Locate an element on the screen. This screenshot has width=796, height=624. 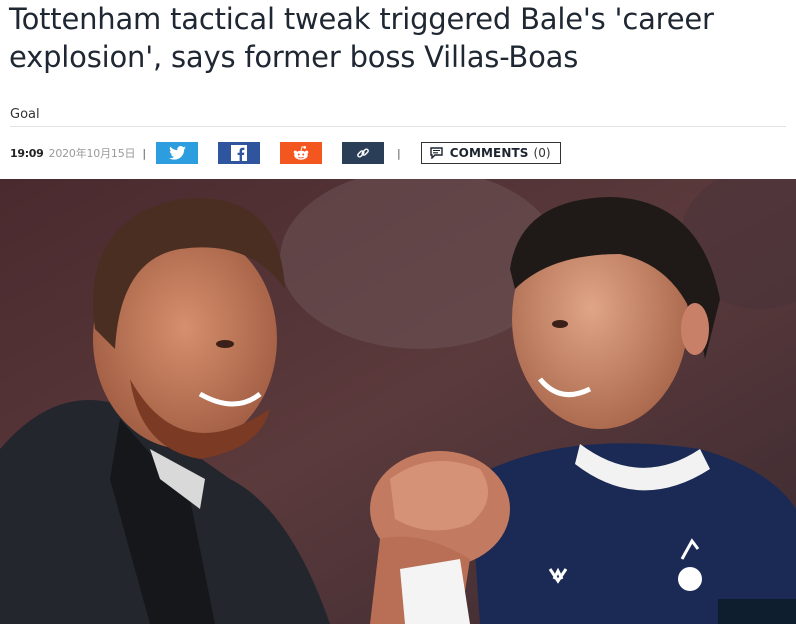
twitter-icon is located at coordinates (177, 153).